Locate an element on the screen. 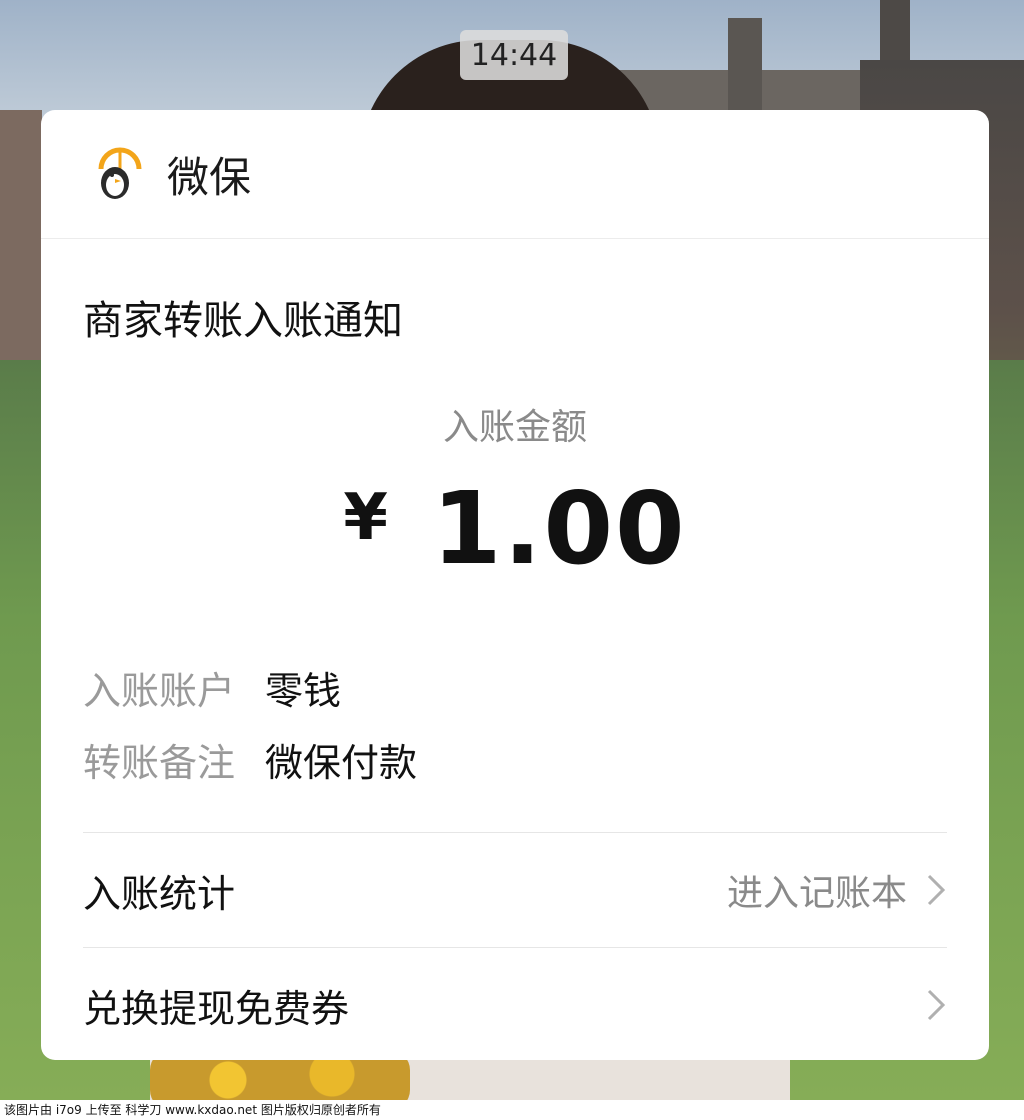  time-indicator: 14:44 is located at coordinates (514, 55).